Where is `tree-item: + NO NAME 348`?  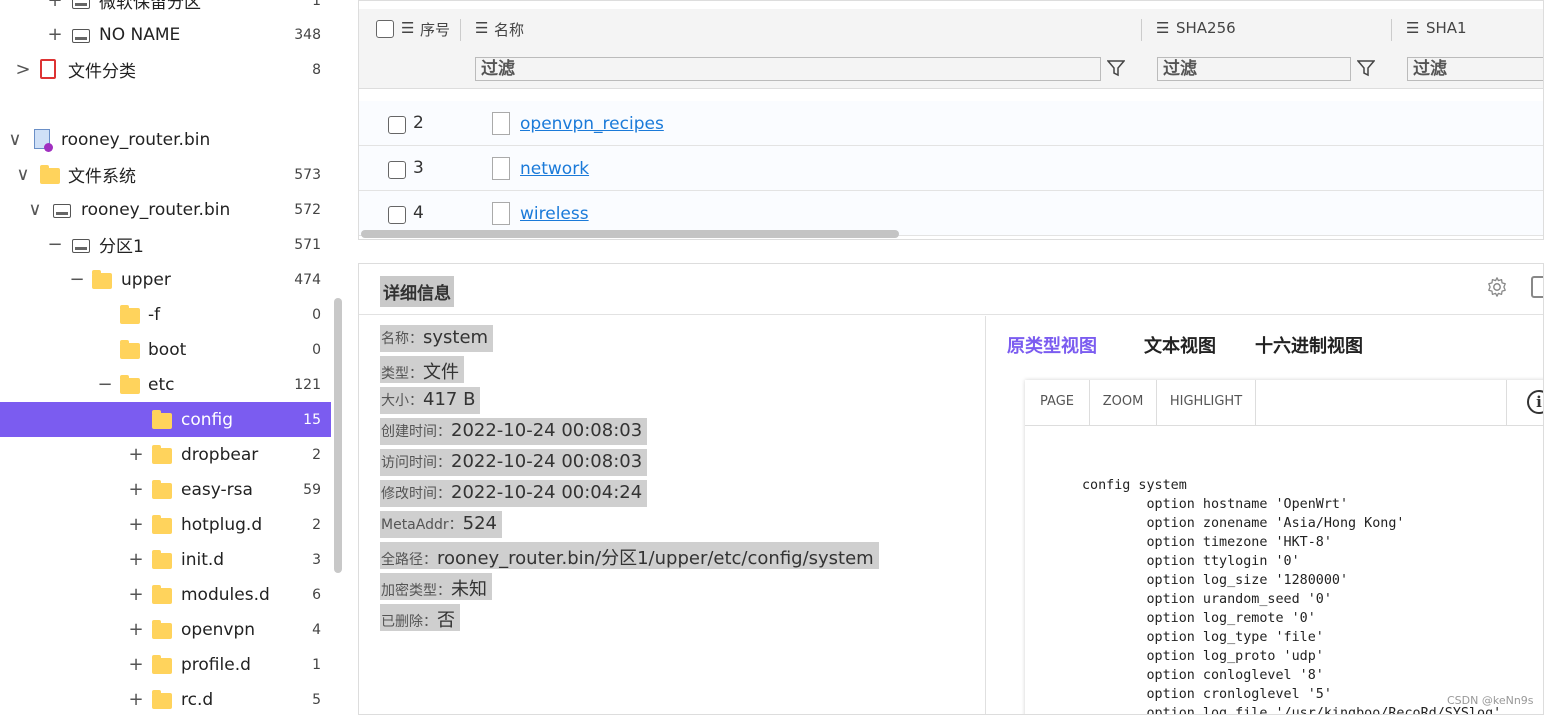 tree-item: + NO NAME 348 is located at coordinates (165, 34).